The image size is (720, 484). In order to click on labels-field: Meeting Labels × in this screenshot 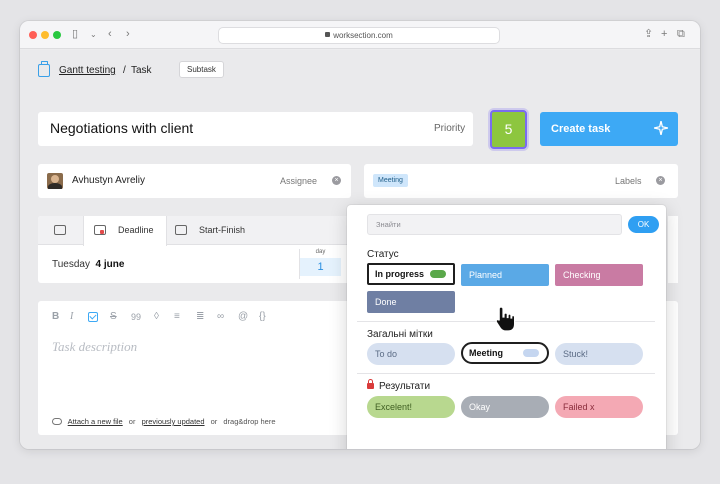, I will do `click(521, 181)`.